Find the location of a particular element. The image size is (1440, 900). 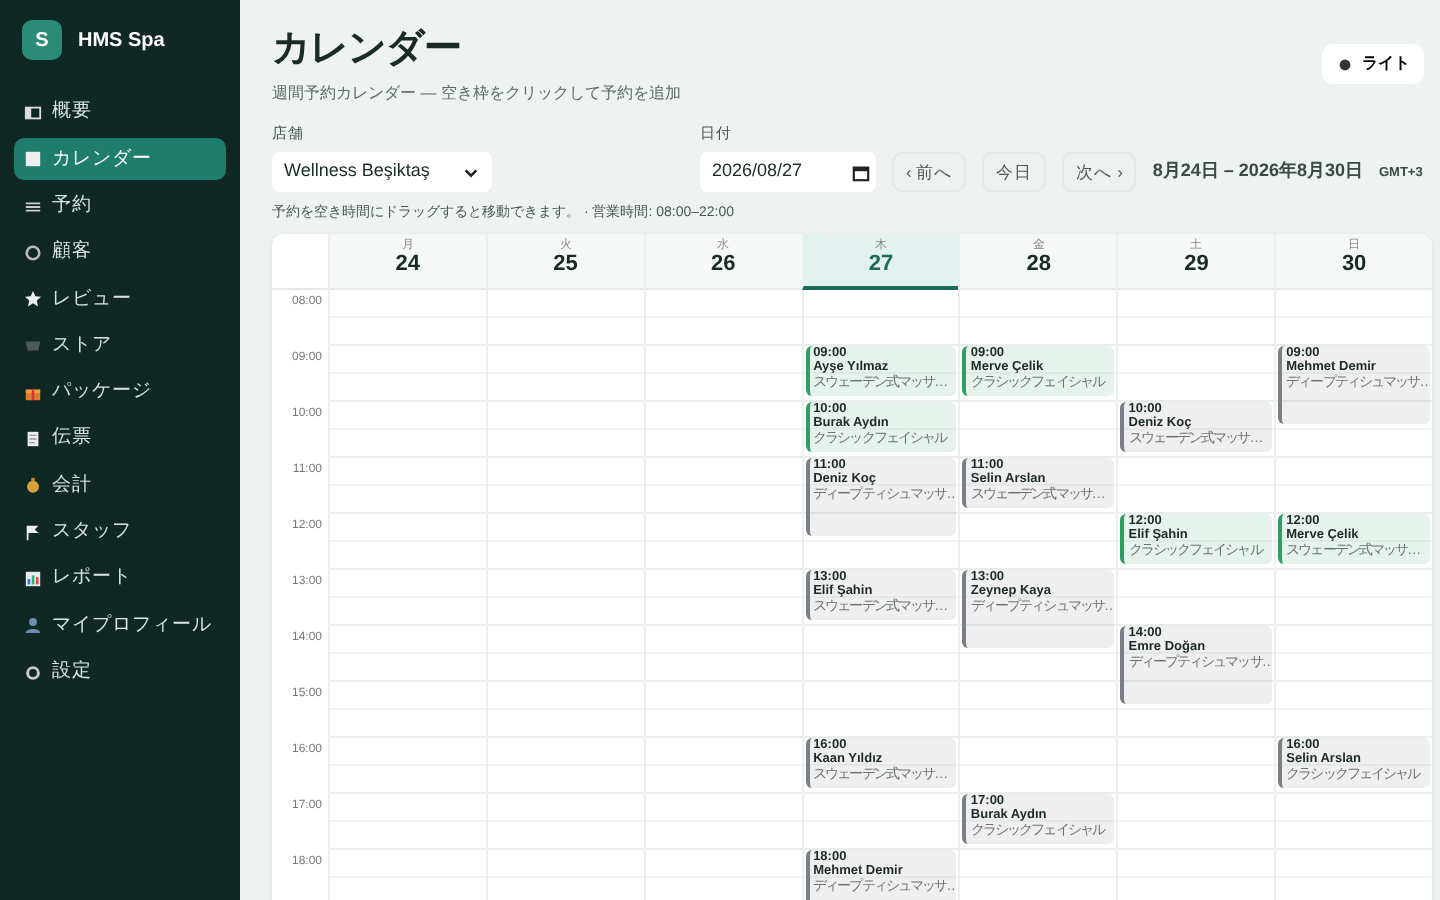

page-subtitle: 週間予約カレンダー — 空き枠をクリックして予約を追加 is located at coordinates (476, 93).